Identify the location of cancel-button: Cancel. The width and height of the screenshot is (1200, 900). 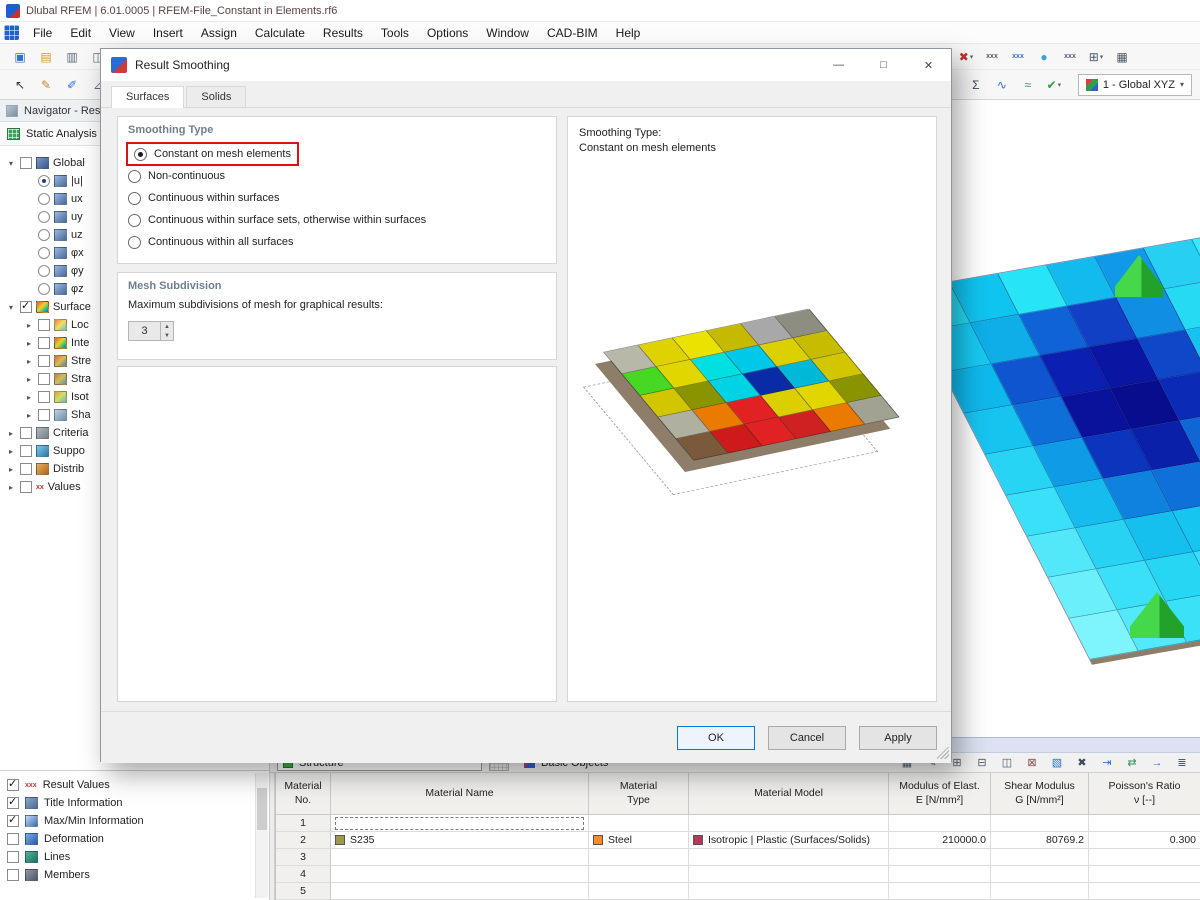
(807, 737).